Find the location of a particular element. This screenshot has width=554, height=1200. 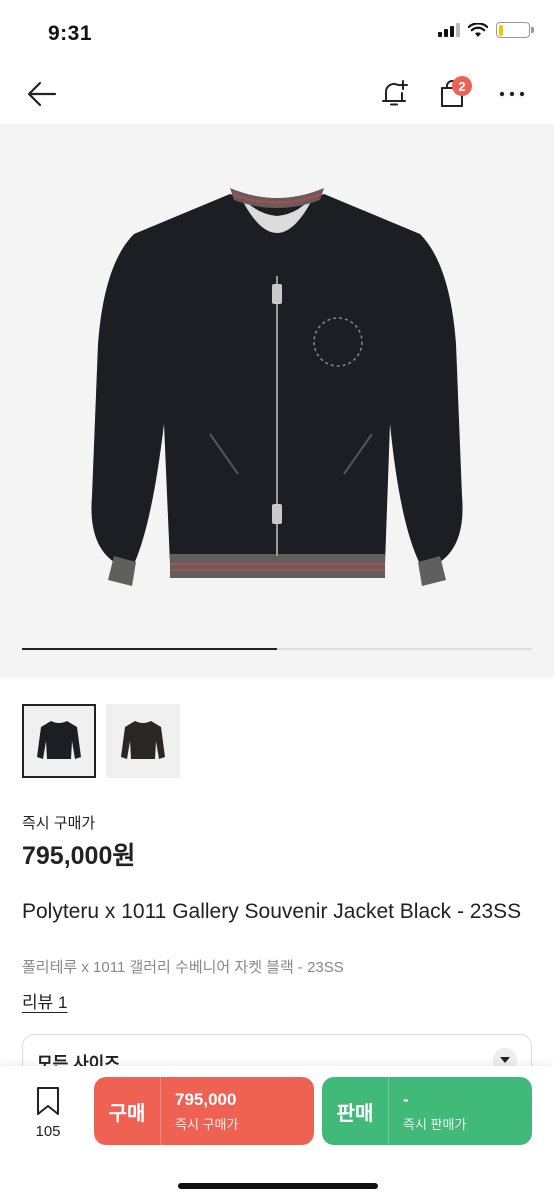

top-nav: 2 is located at coordinates (277, 94).